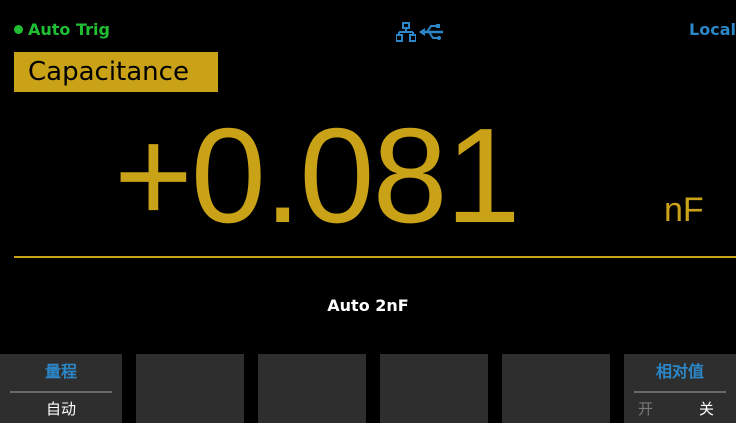 The image size is (736, 423). What do you see at coordinates (680, 388) in the screenshot?
I see `softkey-relative: 相对值 开 关` at bounding box center [680, 388].